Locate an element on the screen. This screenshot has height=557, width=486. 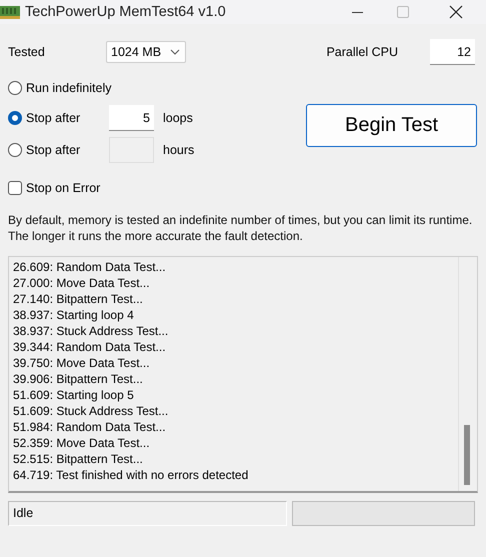
unit-label: hours is located at coordinates (178, 150).